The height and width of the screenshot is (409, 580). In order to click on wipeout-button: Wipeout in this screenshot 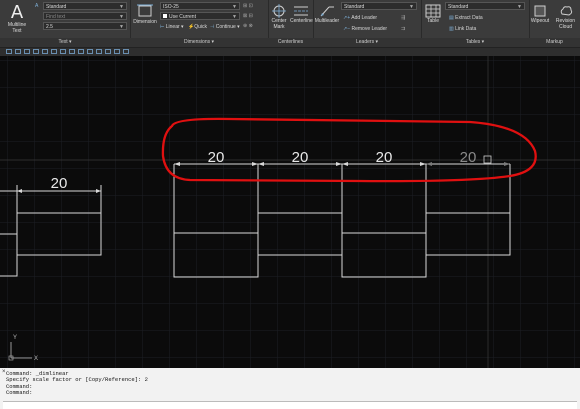, I will do `click(540, 14)`.